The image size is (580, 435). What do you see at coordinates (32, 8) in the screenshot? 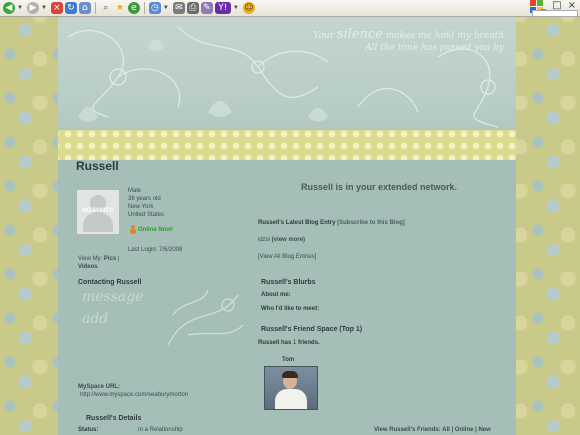
I see `forward-icon: ▶` at bounding box center [32, 8].